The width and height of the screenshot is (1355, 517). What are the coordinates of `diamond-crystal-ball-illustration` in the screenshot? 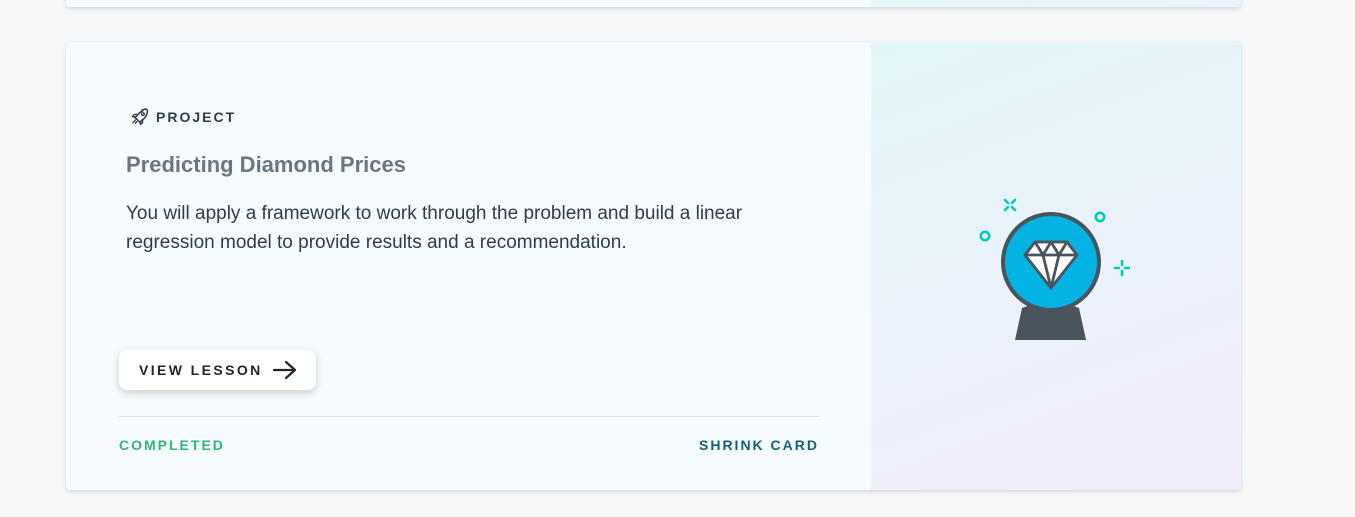 It's located at (1055, 269).